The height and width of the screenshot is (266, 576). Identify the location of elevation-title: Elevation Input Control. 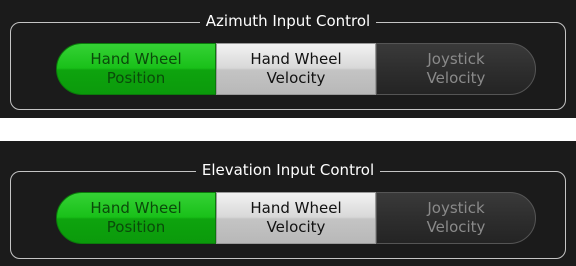
(288, 170).